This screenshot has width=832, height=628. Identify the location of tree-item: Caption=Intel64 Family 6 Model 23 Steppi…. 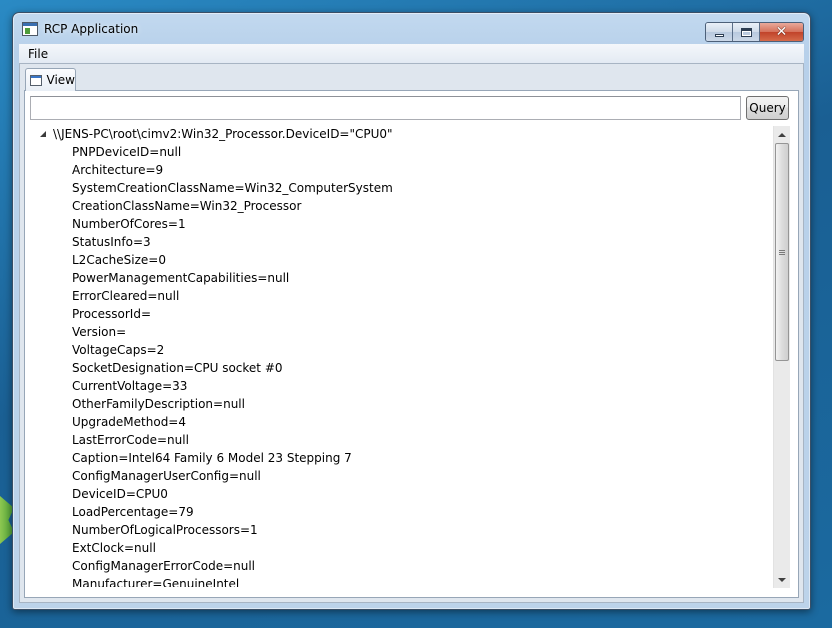
(399, 458).